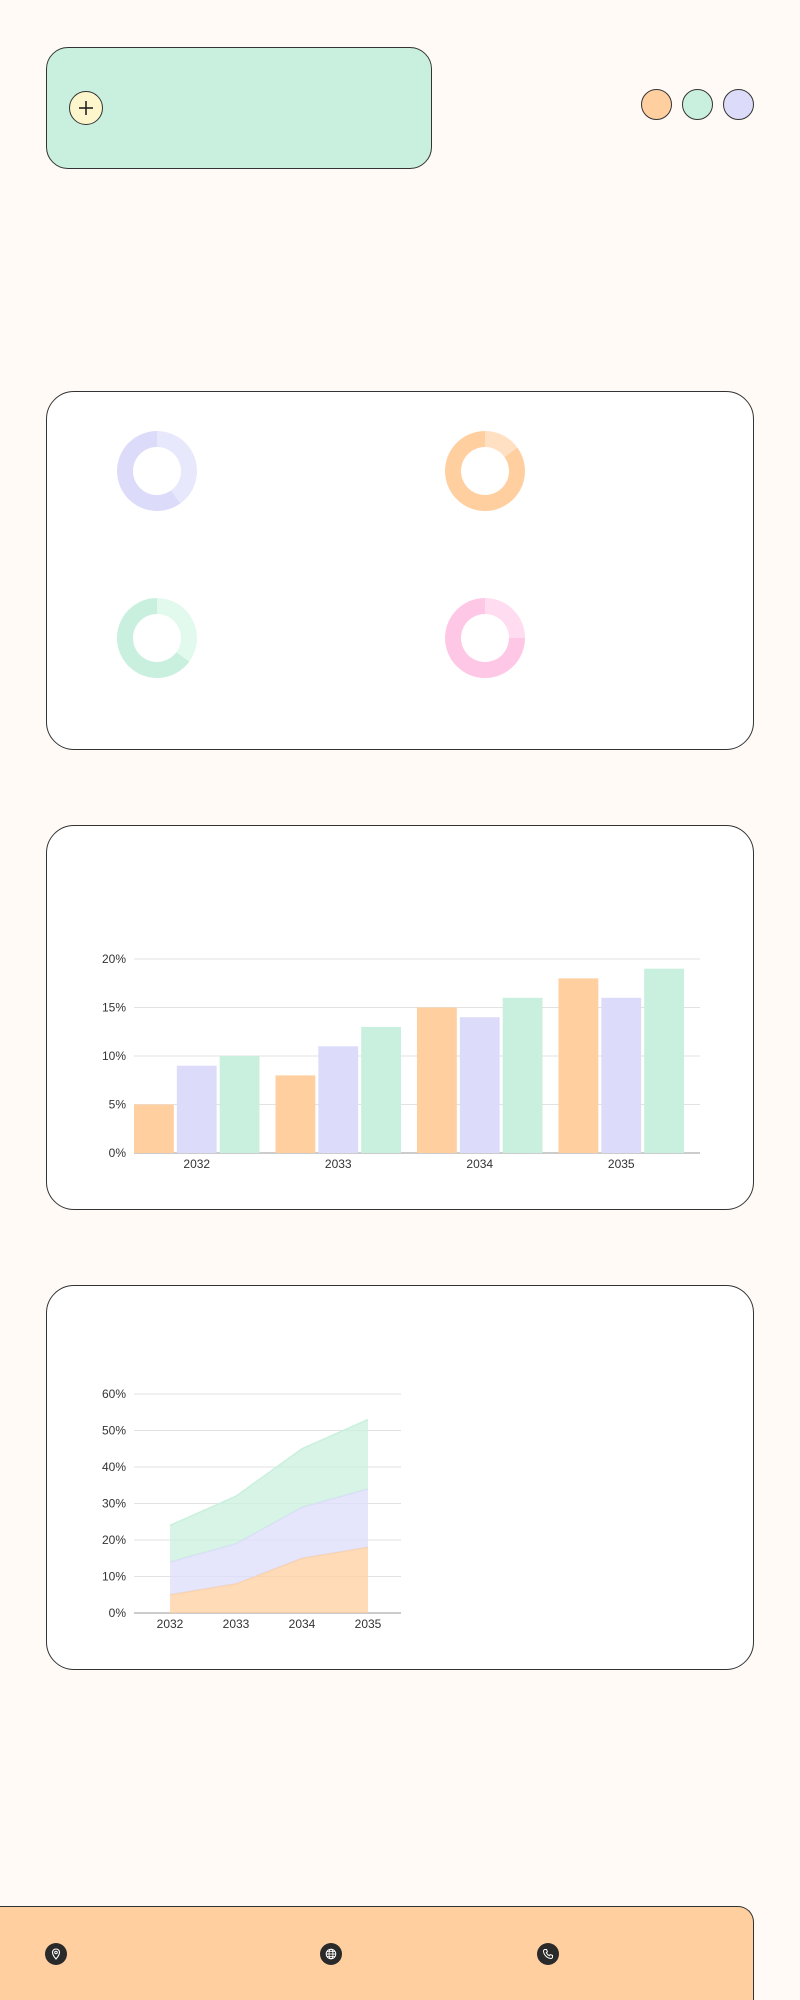  I want to click on y-tick-label: 15%, so click(114, 1008).